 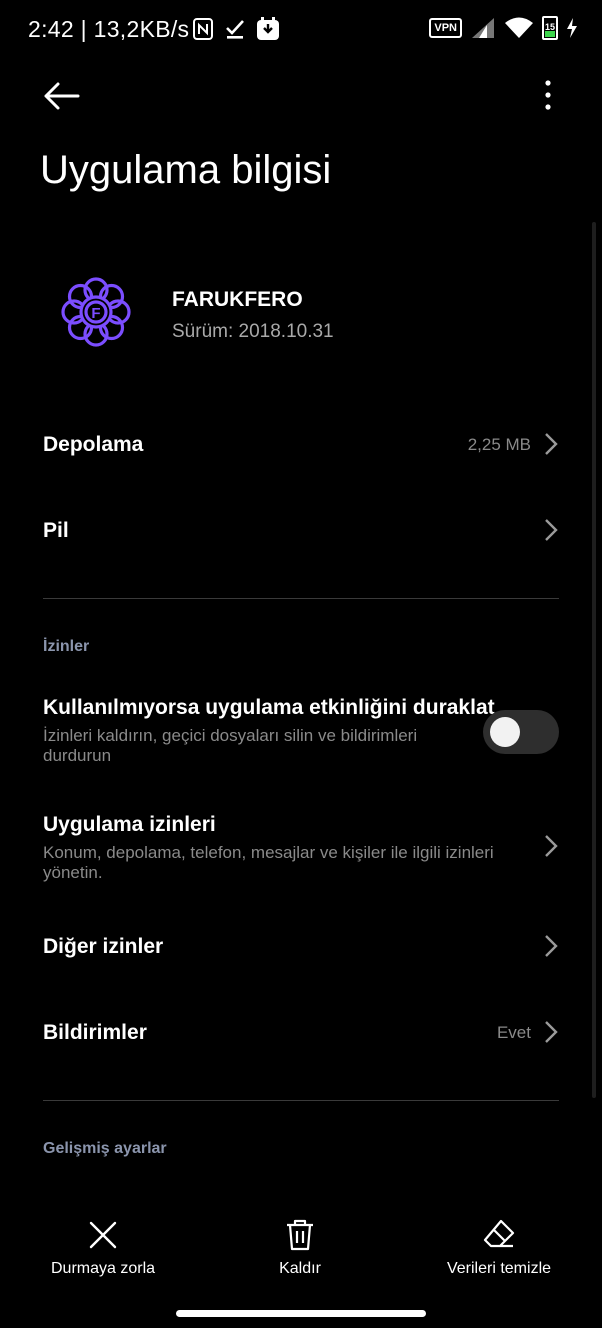 What do you see at coordinates (301, 95) in the screenshot?
I see `top-app-bar` at bounding box center [301, 95].